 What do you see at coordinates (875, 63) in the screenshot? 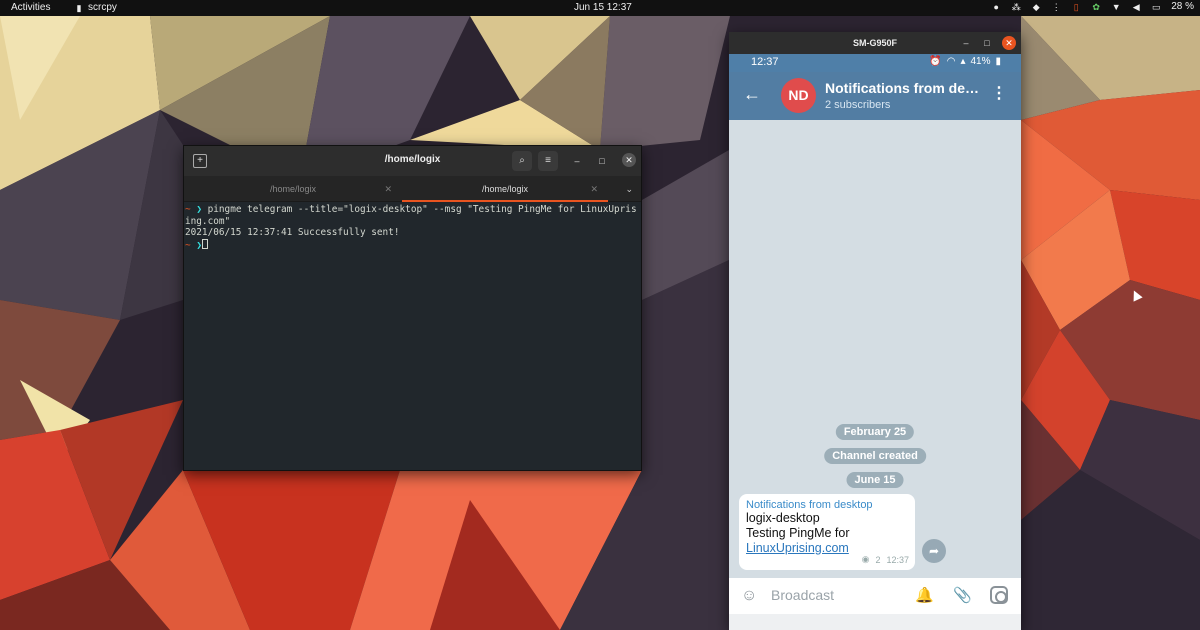
I see `android-status-bar: 12:37 ⏰ ◠ ▴ 41% ▮` at bounding box center [875, 63].